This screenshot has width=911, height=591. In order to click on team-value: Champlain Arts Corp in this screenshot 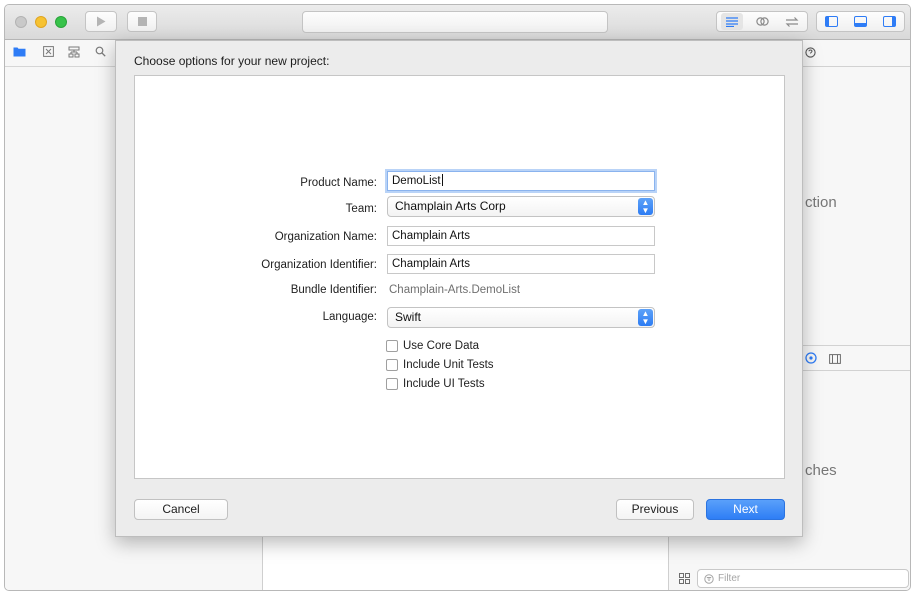, I will do `click(450, 206)`.